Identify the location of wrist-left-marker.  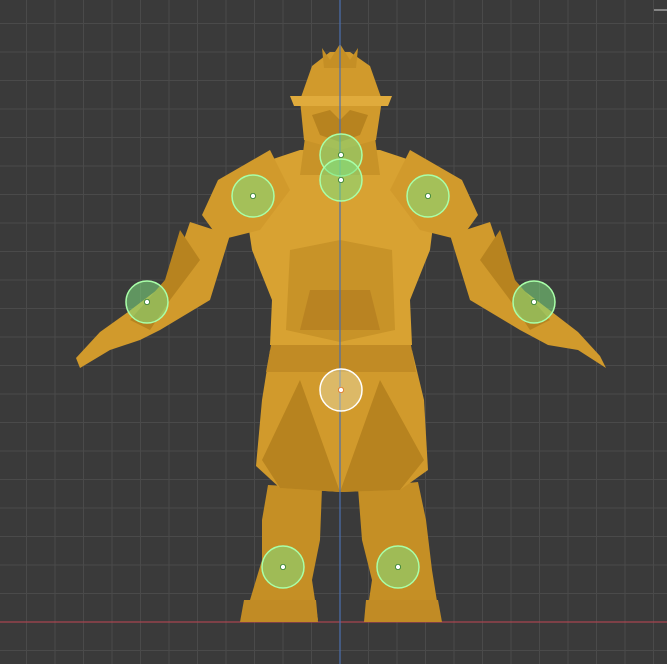
(534, 302).